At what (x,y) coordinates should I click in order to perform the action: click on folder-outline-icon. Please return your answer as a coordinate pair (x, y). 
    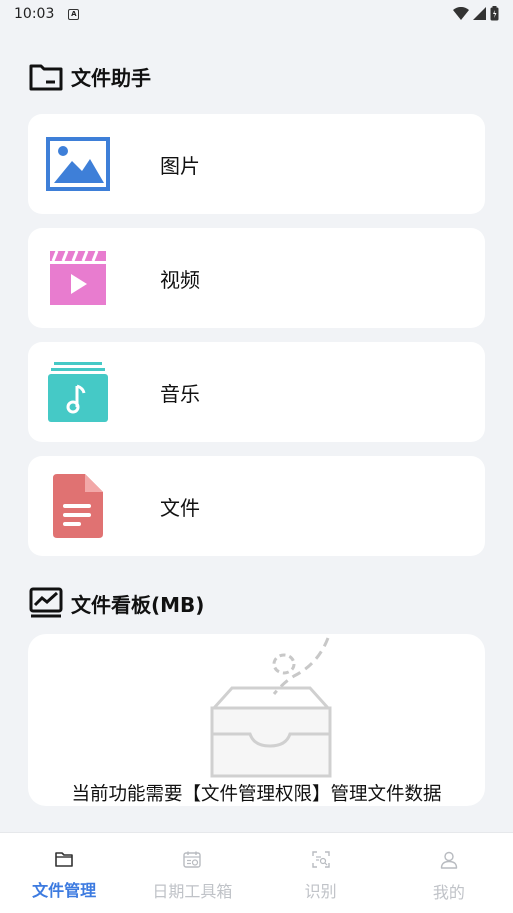
    Looking at the image, I should click on (46, 77).